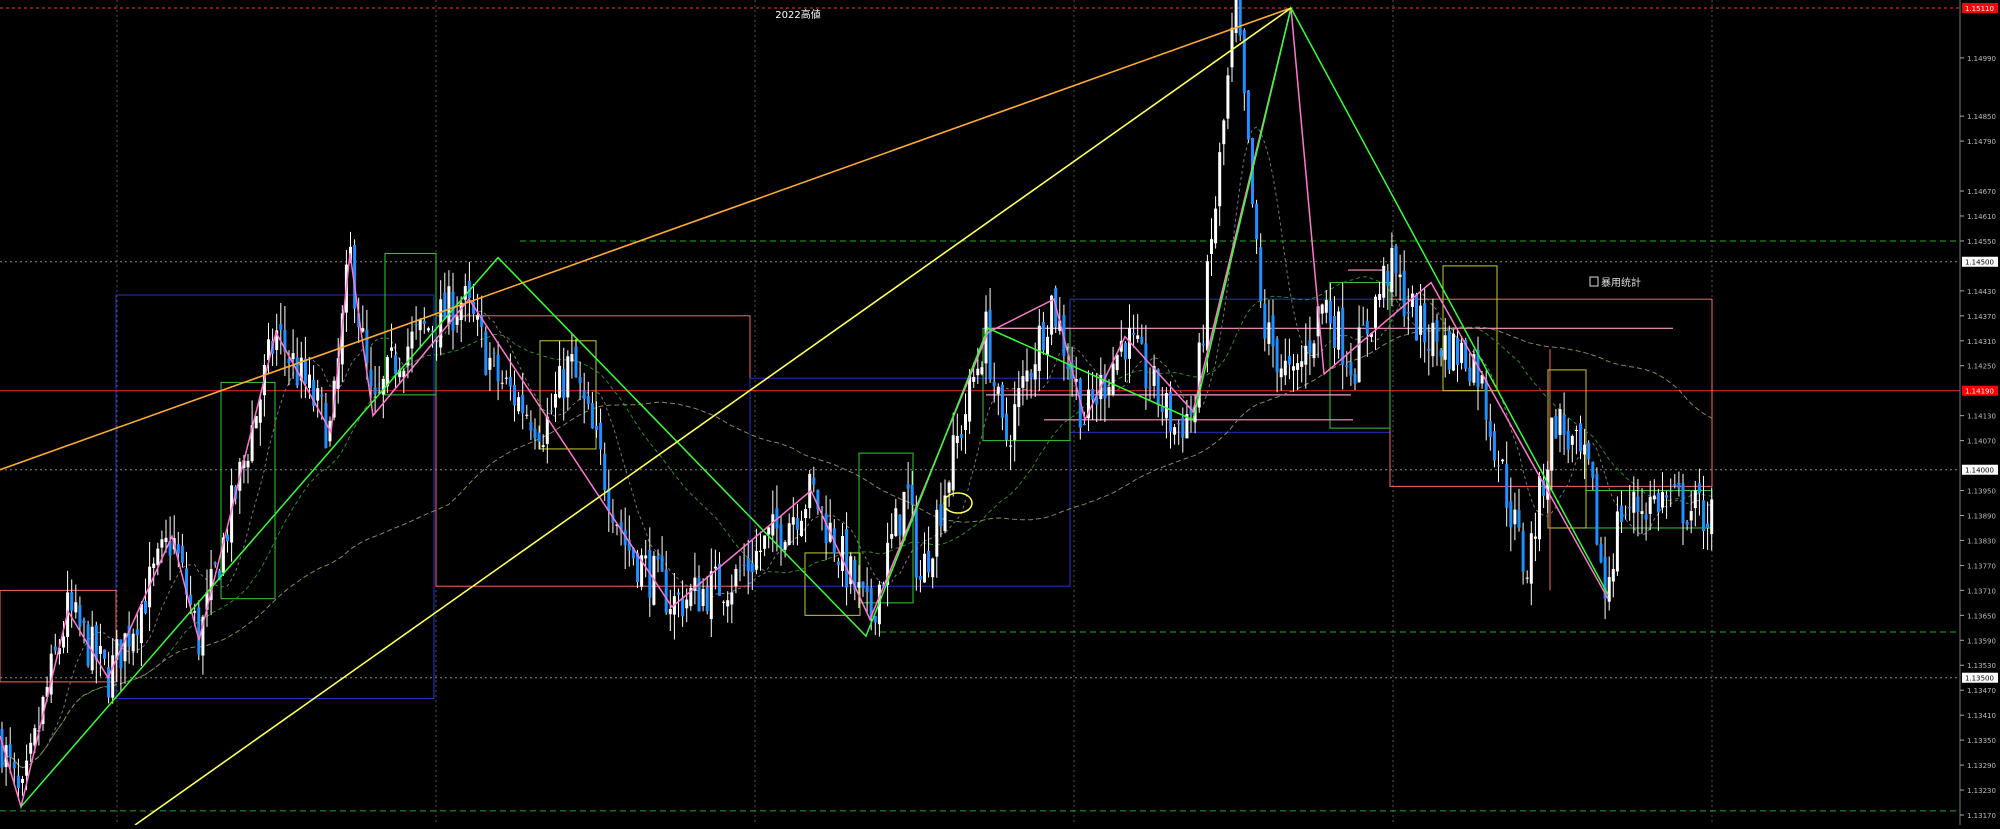 The width and height of the screenshot is (2000, 829). I want to click on axis-tick-label: 1.14550, so click(1981, 242).